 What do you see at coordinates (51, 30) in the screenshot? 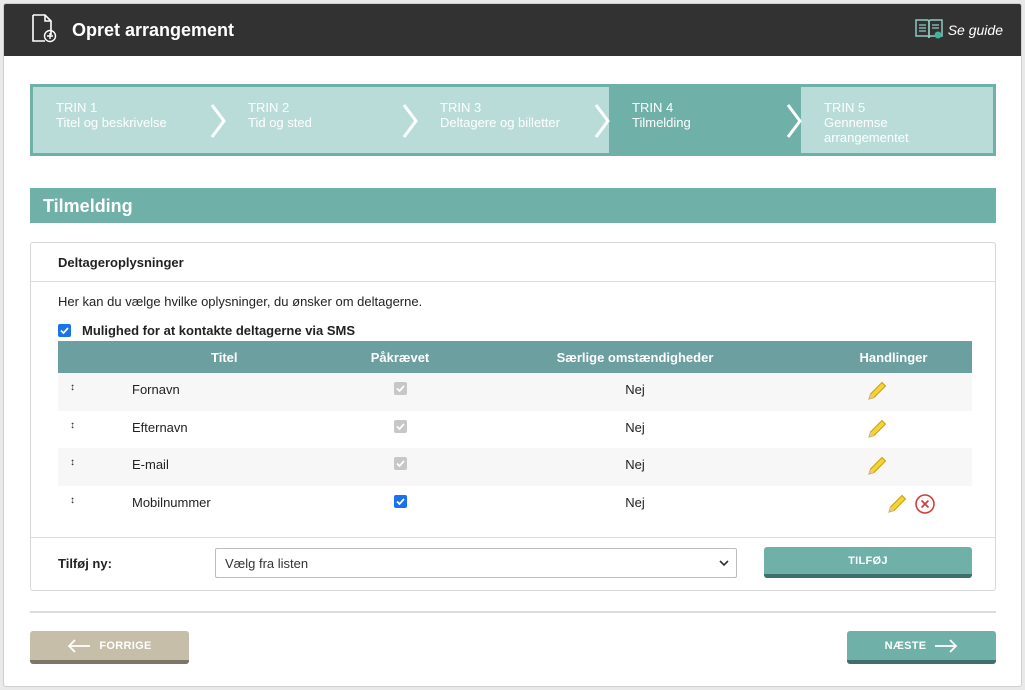
I see `document-plus-icon` at bounding box center [51, 30].